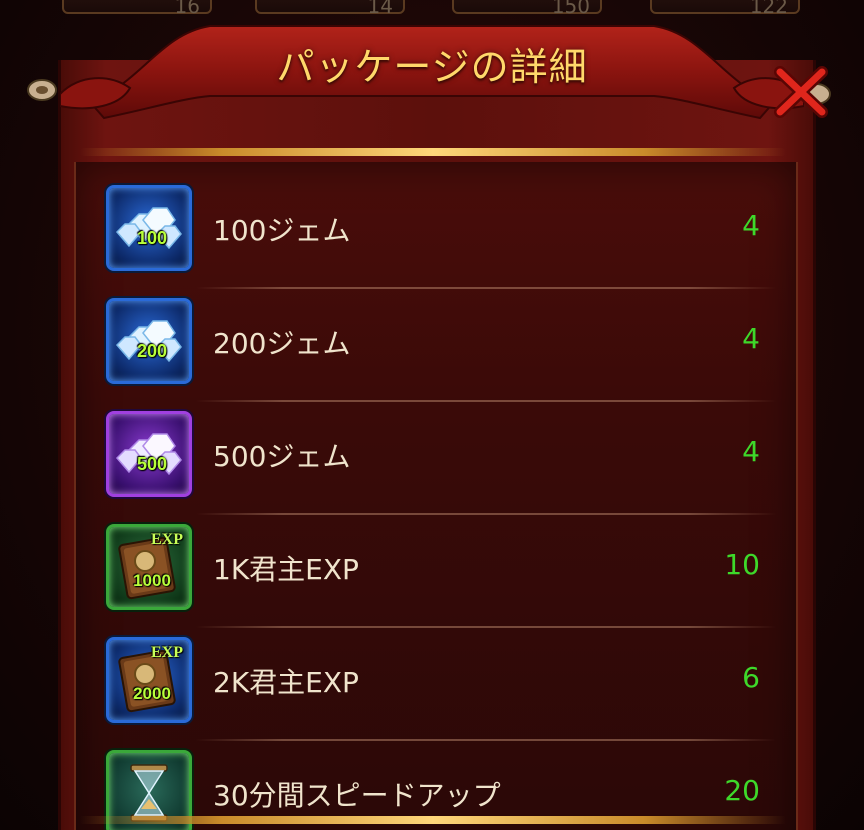  I want to click on icon-quantity-label: 100, so click(152, 238).